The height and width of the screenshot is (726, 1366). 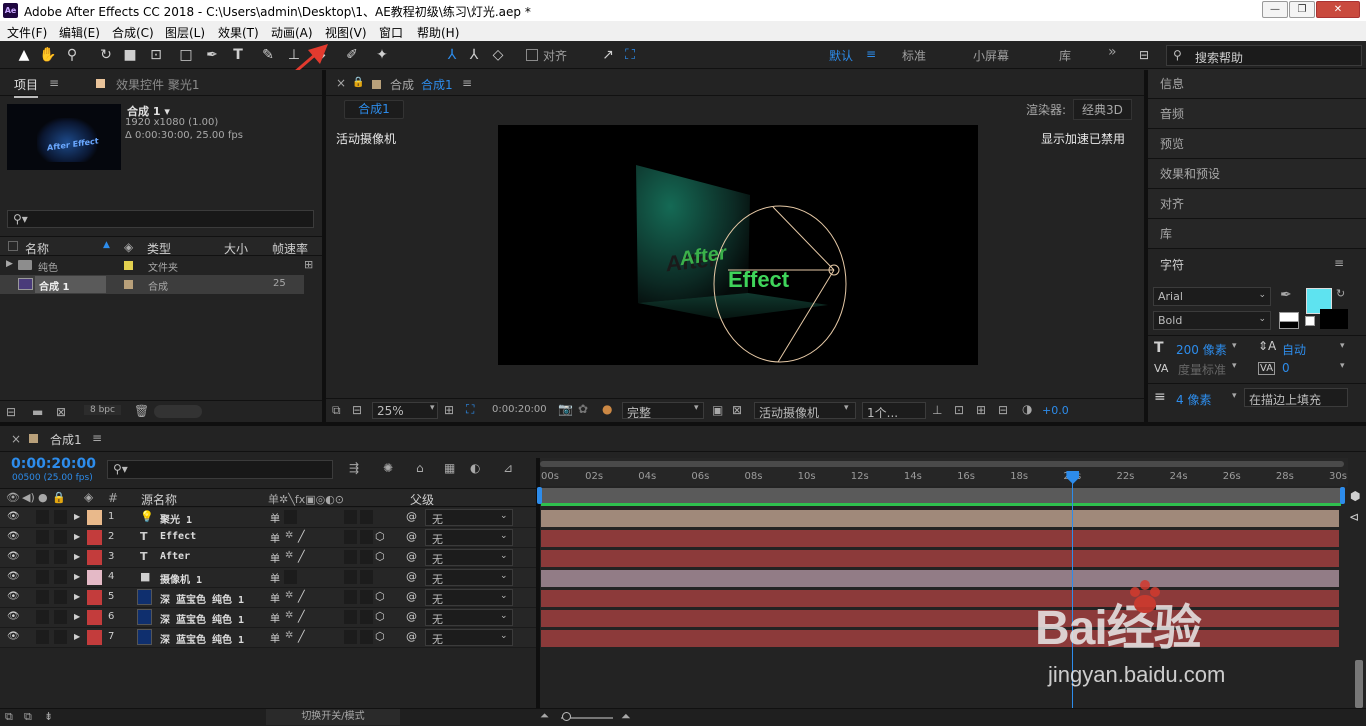 What do you see at coordinates (268, 598) in the screenshot?
I see `layer-row: 👁 ▶ 5 深 蓝宝色 纯色 1 单 ✲ ╱ ⬡ @ 无 ⌄` at bounding box center [268, 598].